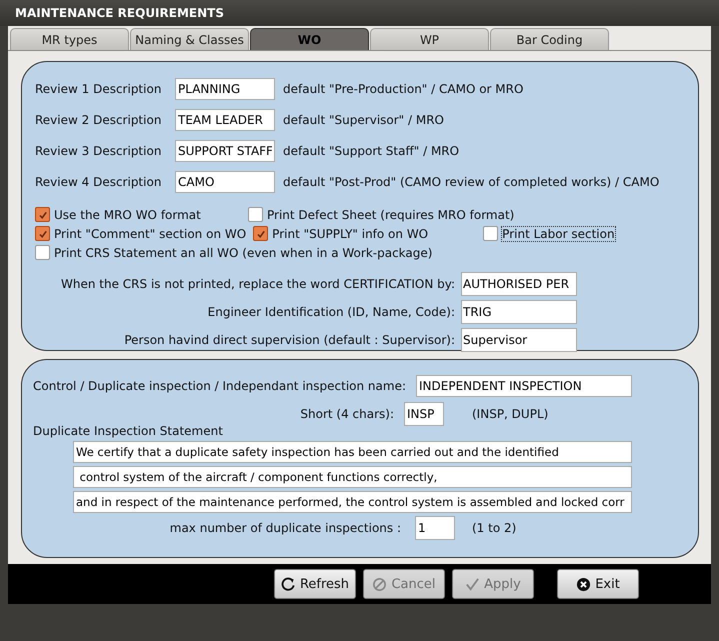  What do you see at coordinates (471, 181) in the screenshot?
I see `field-hint: default "Post-Prod" (CAMO review of completed works) / CAMO` at bounding box center [471, 181].